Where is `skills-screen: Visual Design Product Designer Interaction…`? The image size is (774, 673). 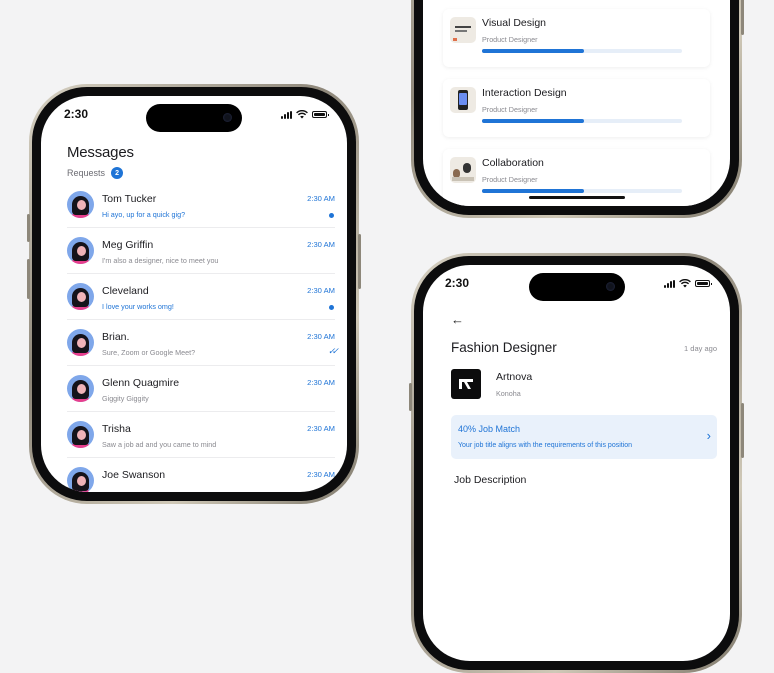 skills-screen: Visual Design Product Designer Interaction… is located at coordinates (576, 103).